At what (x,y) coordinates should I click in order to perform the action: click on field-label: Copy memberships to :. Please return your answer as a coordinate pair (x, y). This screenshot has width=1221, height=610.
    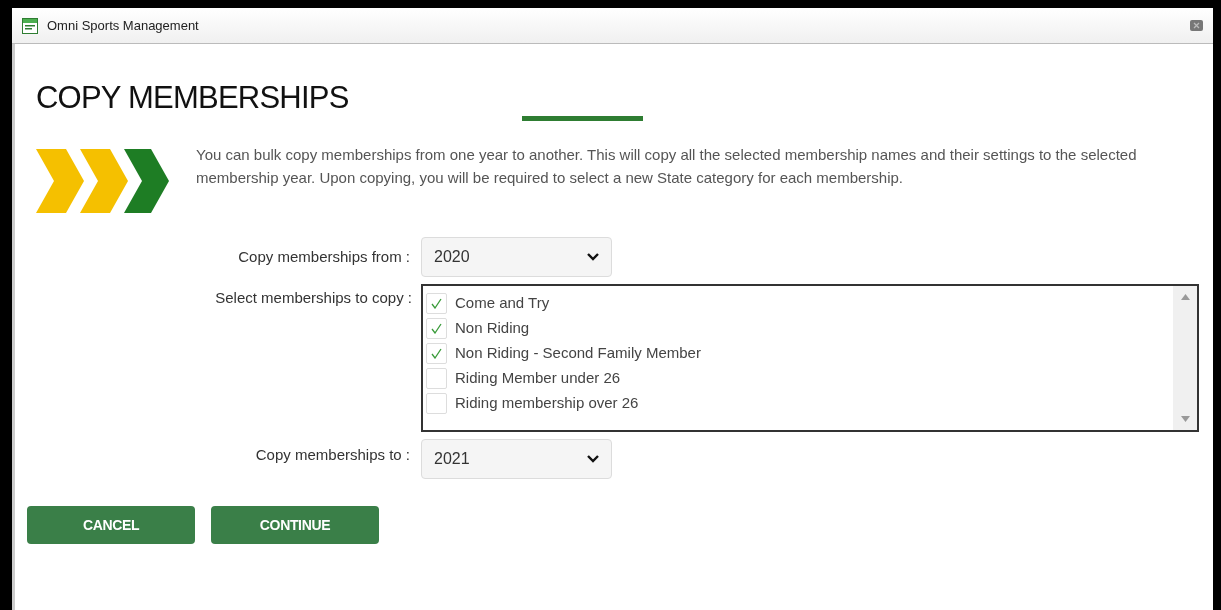
    Looking at the image, I should click on (332, 455).